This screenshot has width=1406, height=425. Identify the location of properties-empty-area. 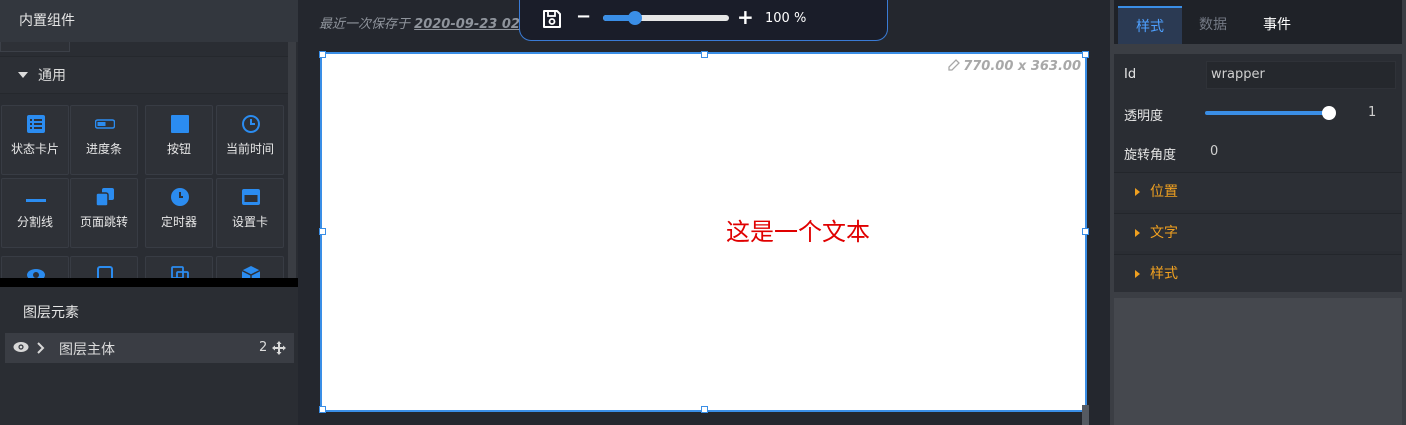
(1258, 361).